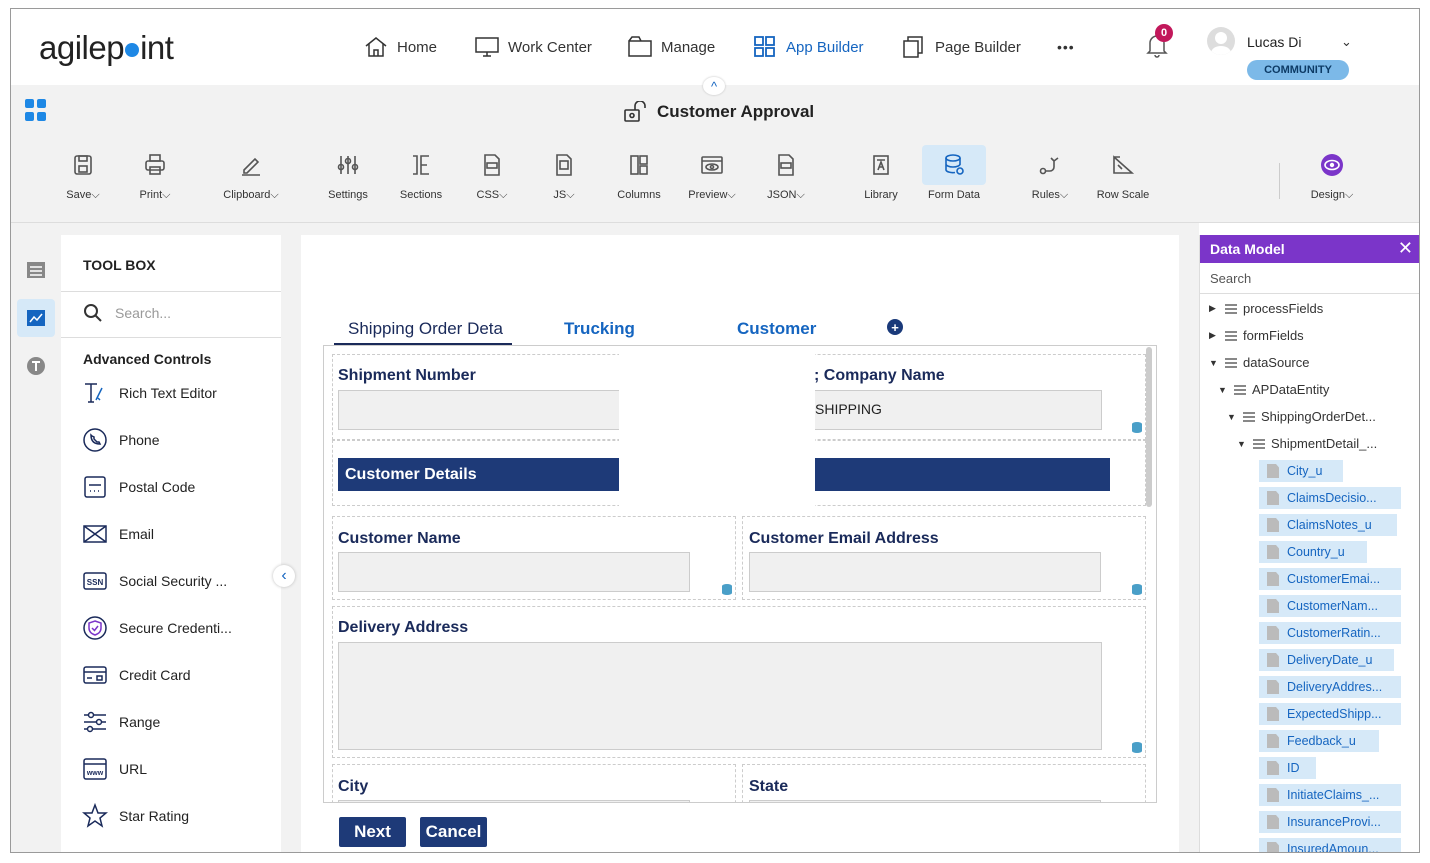  What do you see at coordinates (808, 47) in the screenshot?
I see `nav-app-builder: App Builder` at bounding box center [808, 47].